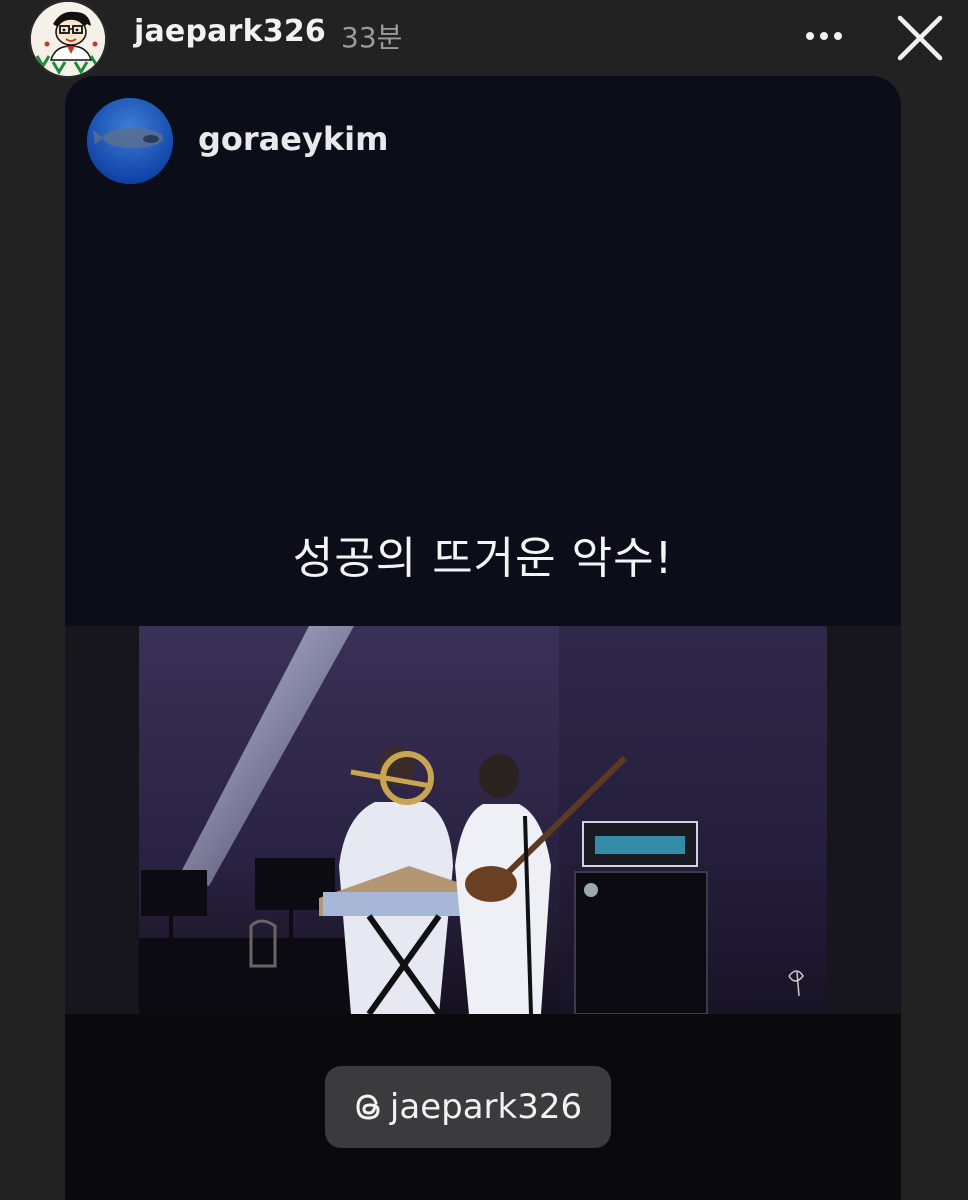 This screenshot has height=1200, width=968. I want to click on mention-sticker: jaepark326, so click(468, 1107).